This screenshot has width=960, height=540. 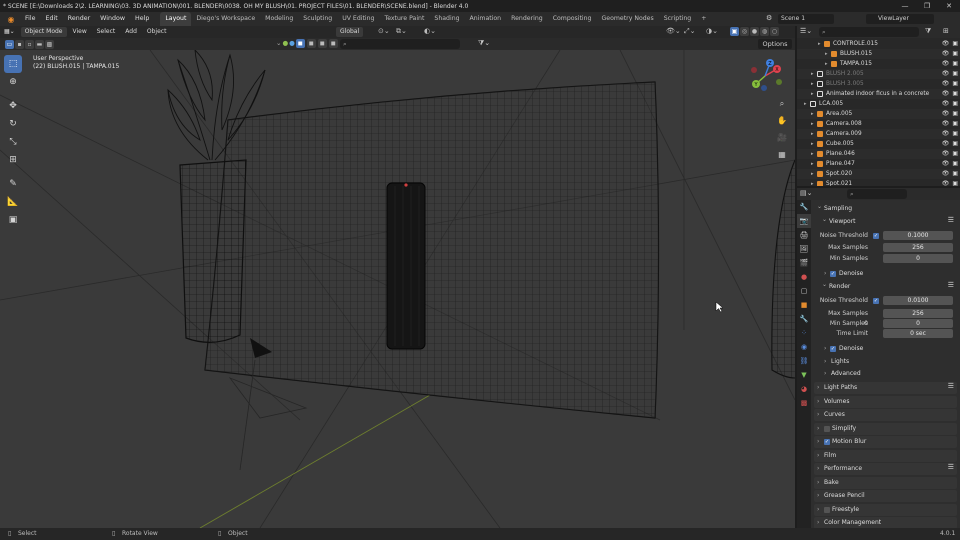 I want to click on new-collection-icon: ⊞, so click(x=946, y=31).